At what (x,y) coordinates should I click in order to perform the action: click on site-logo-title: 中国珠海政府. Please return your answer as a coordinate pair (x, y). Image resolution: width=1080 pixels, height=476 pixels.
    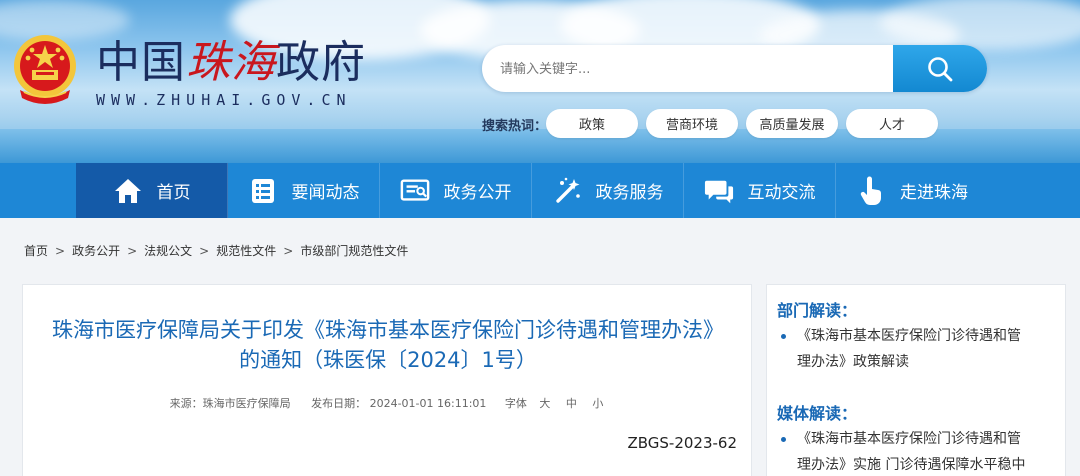
    Looking at the image, I should click on (231, 63).